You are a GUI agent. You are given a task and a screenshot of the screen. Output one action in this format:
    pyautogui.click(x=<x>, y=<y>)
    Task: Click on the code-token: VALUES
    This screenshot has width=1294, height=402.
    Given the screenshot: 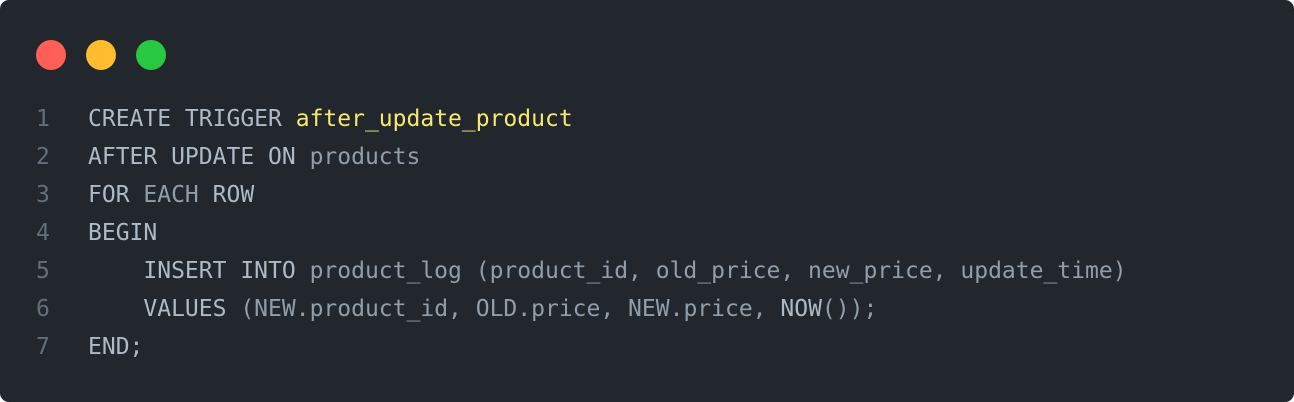 What is the action you would take?
    pyautogui.click(x=164, y=309)
    